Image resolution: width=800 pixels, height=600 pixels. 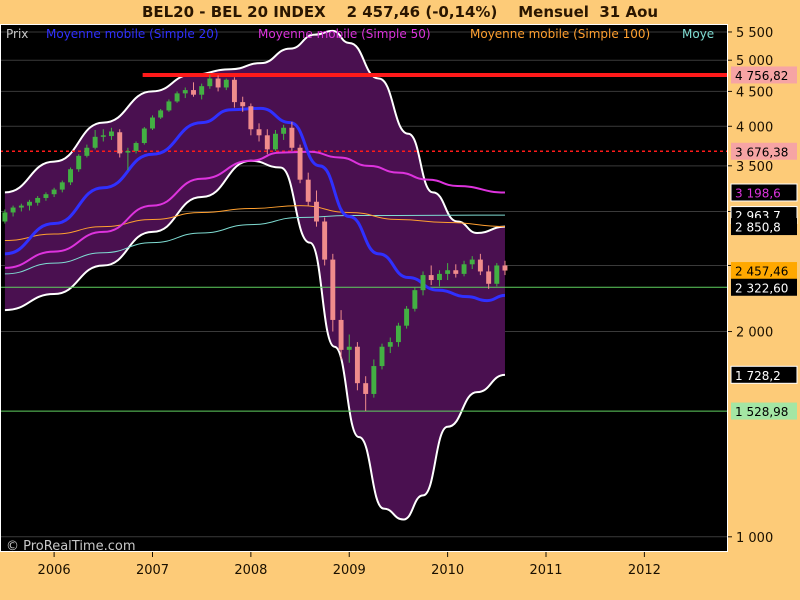 I want to click on legend-item: Moyenne mobile (Simple 100), so click(x=560, y=34).